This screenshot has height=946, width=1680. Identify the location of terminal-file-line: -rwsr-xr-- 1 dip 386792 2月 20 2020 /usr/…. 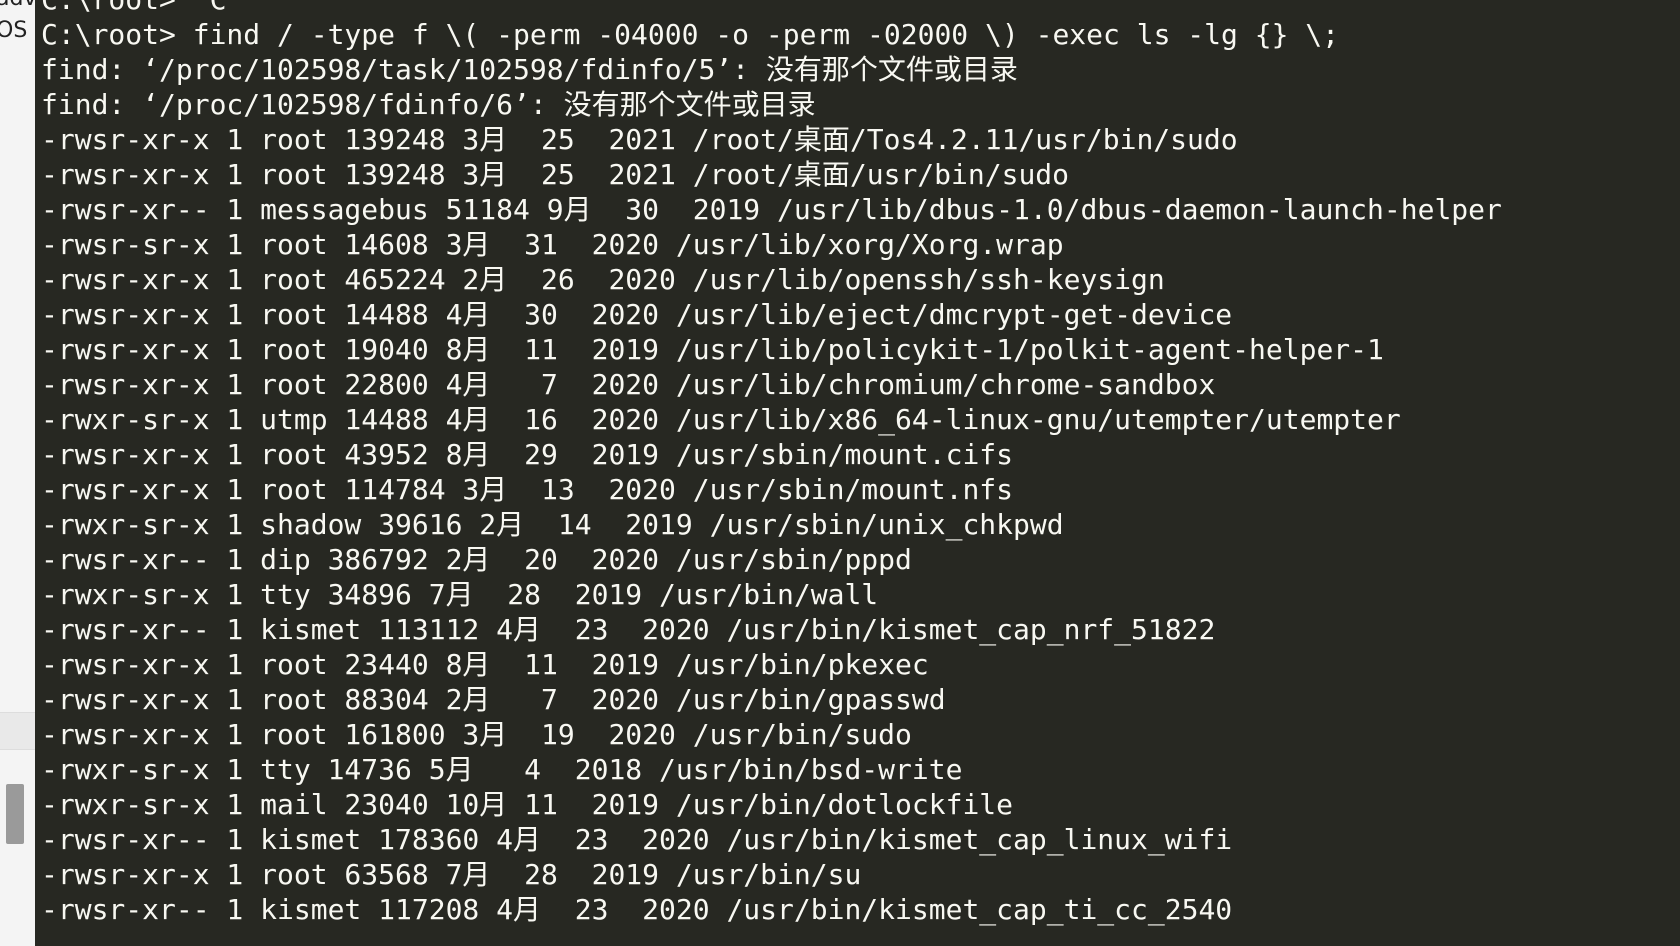
(476, 559).